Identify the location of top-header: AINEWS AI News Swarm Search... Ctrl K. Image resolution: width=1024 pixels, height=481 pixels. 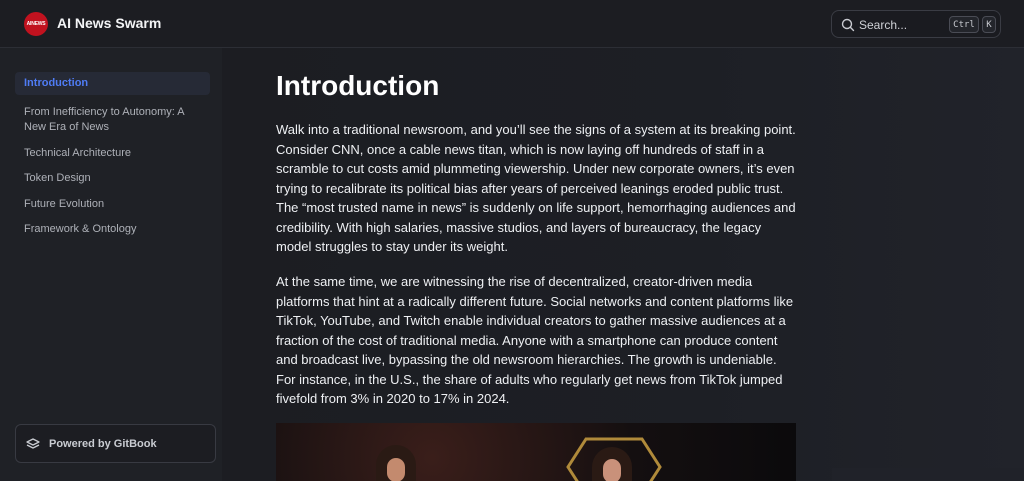
(512, 24).